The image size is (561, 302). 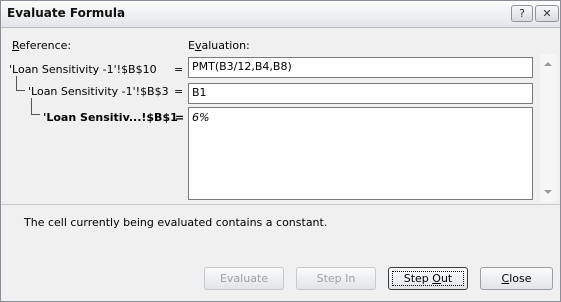 I want to click on evaluate-button: Evaluate, so click(x=244, y=278).